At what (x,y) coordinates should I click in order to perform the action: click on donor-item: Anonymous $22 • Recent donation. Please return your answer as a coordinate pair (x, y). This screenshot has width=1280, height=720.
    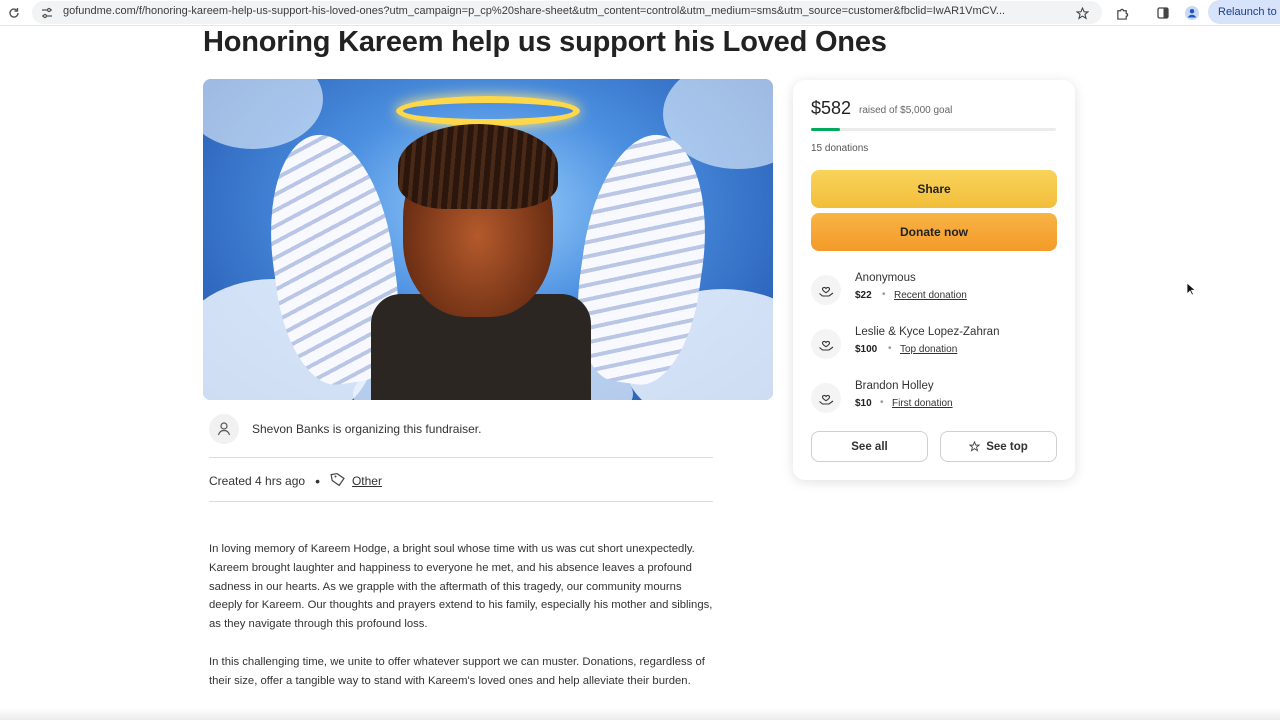
    Looking at the image, I should click on (936, 292).